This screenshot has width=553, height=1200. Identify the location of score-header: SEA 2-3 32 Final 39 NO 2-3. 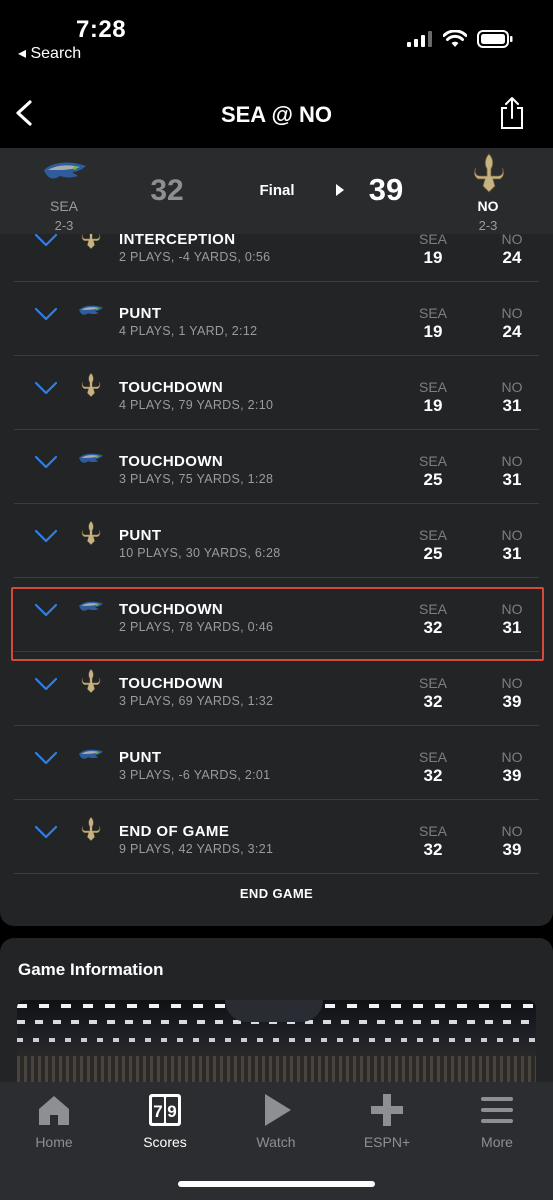
(276, 191).